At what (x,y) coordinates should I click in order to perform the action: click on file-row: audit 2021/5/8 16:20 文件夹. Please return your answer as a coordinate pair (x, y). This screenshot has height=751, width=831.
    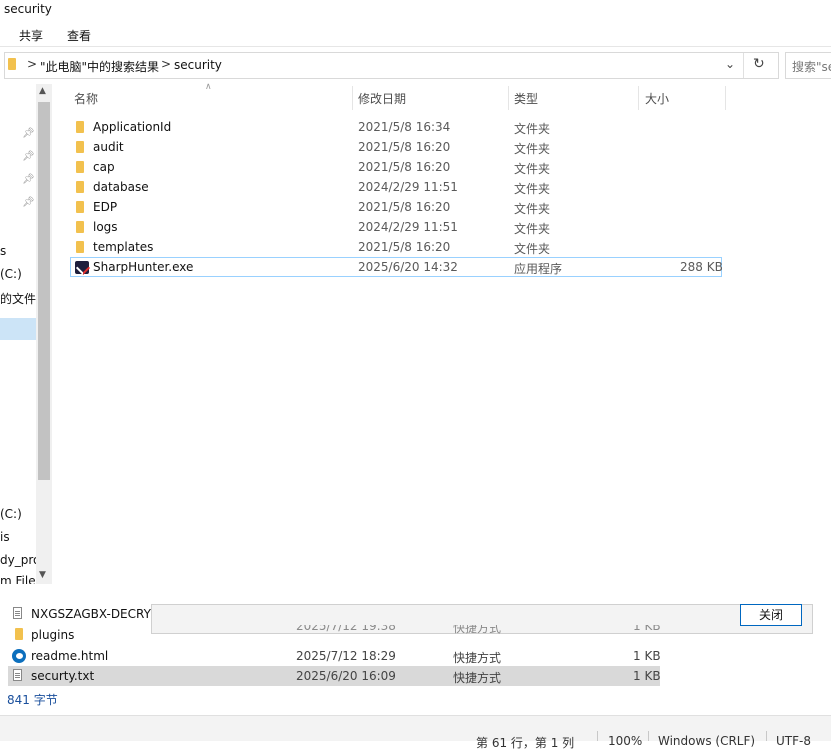
    Looking at the image, I should click on (396, 147).